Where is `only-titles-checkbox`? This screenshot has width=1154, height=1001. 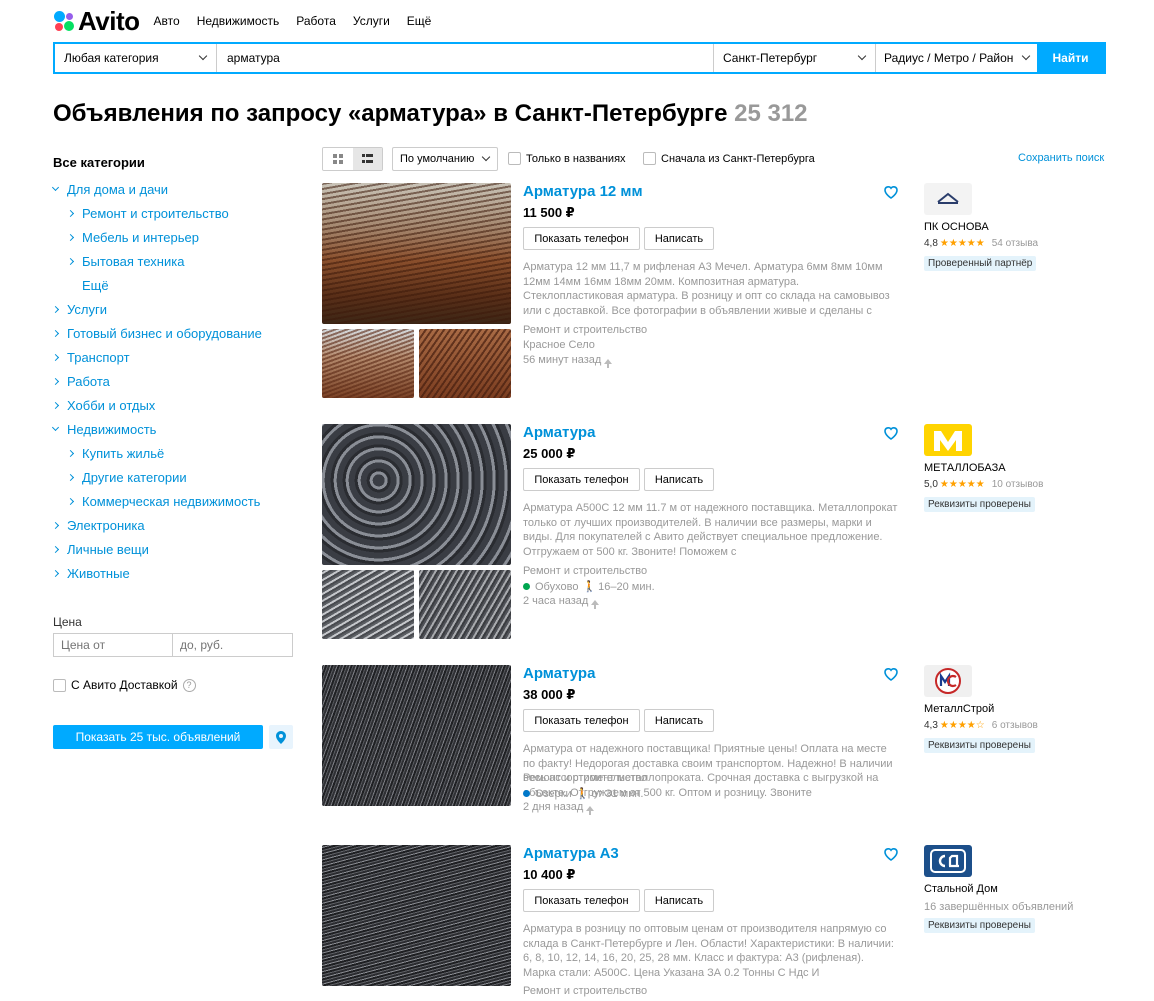 only-titles-checkbox is located at coordinates (514, 158).